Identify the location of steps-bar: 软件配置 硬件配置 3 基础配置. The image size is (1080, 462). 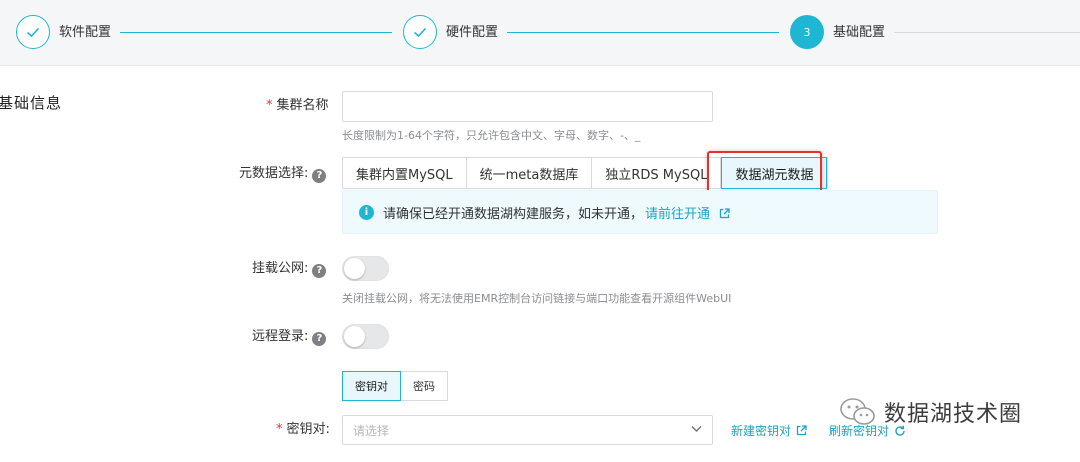
(540, 33).